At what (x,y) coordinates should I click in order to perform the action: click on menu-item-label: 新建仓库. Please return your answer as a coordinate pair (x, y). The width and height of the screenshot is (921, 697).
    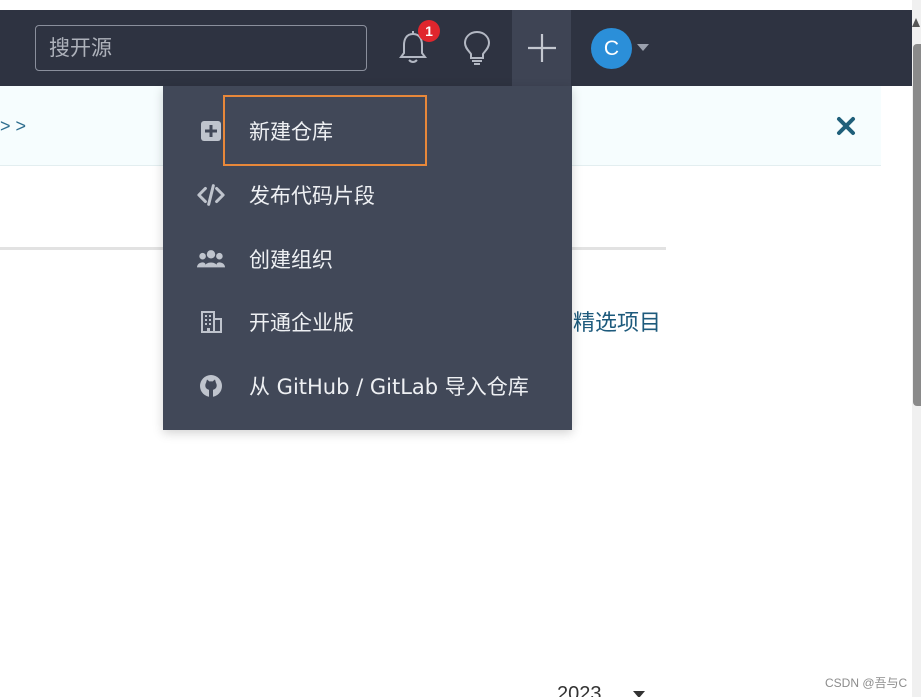
    Looking at the image, I should click on (291, 132).